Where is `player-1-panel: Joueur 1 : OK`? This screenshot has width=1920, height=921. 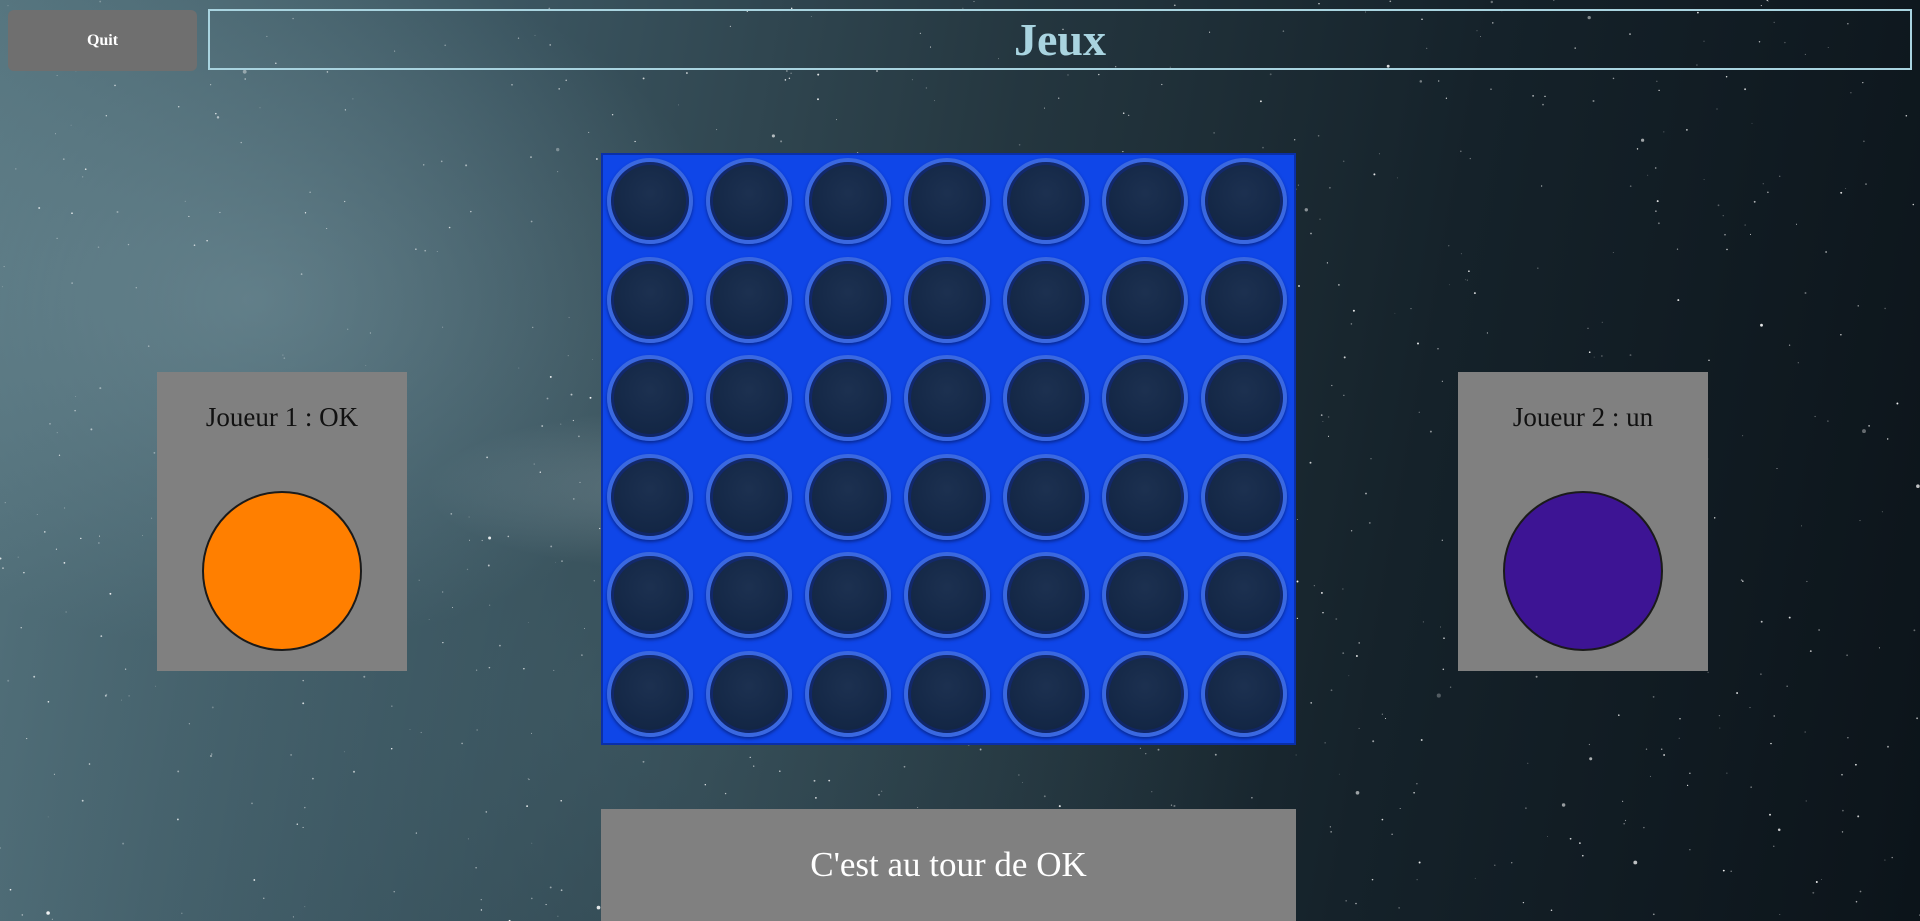 player-1-panel: Joueur 1 : OK is located at coordinates (282, 521).